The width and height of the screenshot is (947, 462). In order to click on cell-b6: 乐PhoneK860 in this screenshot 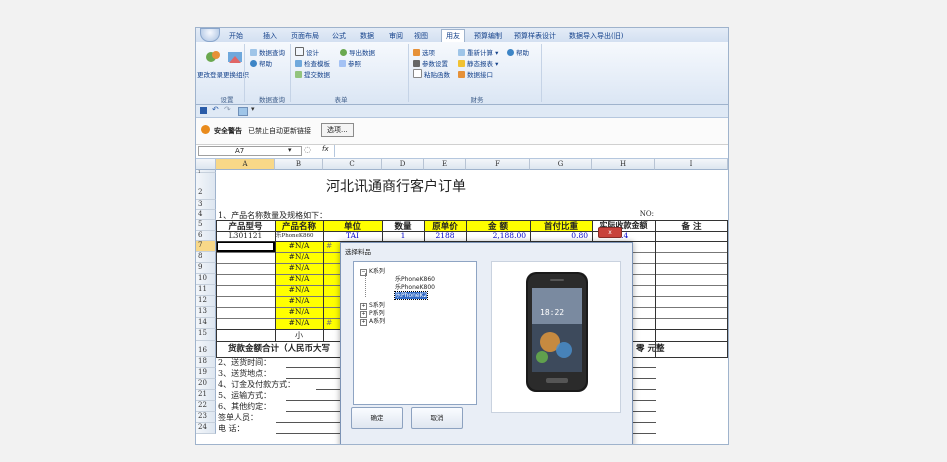, I will do `click(299, 236)`.